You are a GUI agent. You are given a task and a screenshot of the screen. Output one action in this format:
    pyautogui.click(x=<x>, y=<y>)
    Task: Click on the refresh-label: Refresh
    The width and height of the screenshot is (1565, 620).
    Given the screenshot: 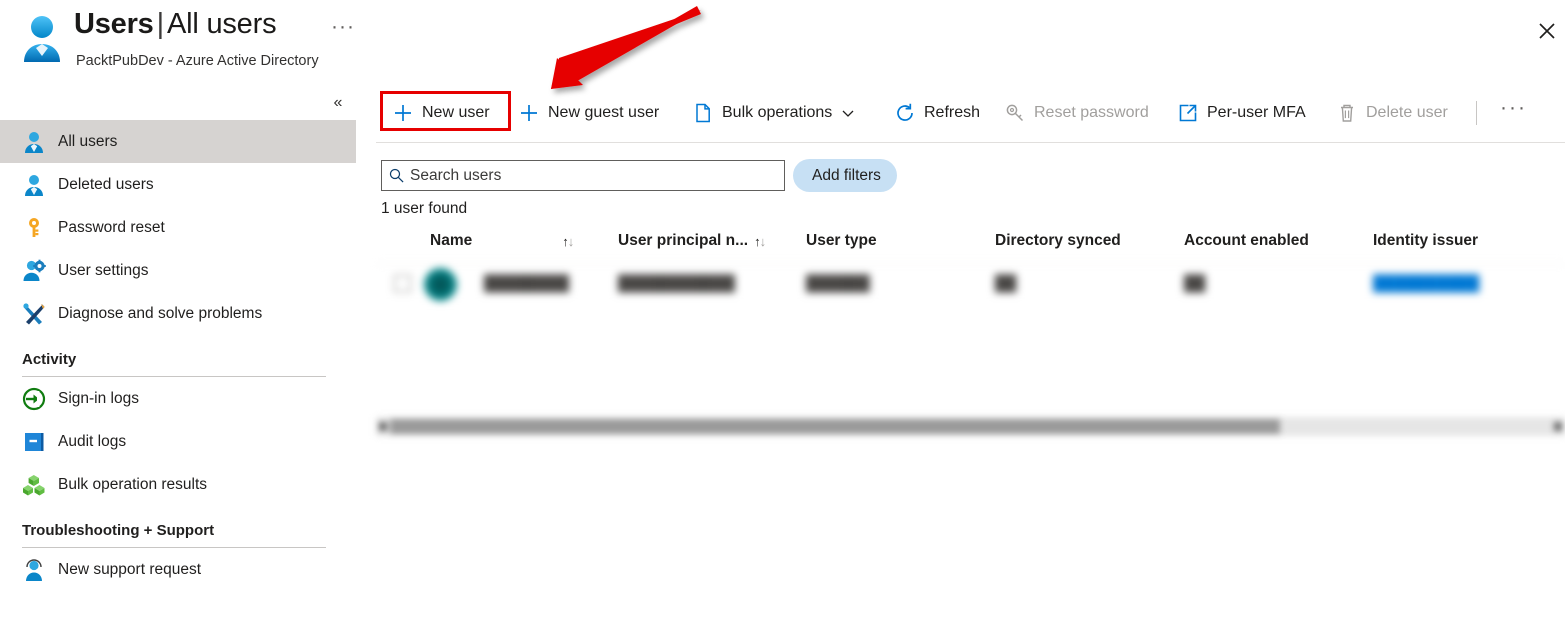 What is the action you would take?
    pyautogui.click(x=952, y=112)
    